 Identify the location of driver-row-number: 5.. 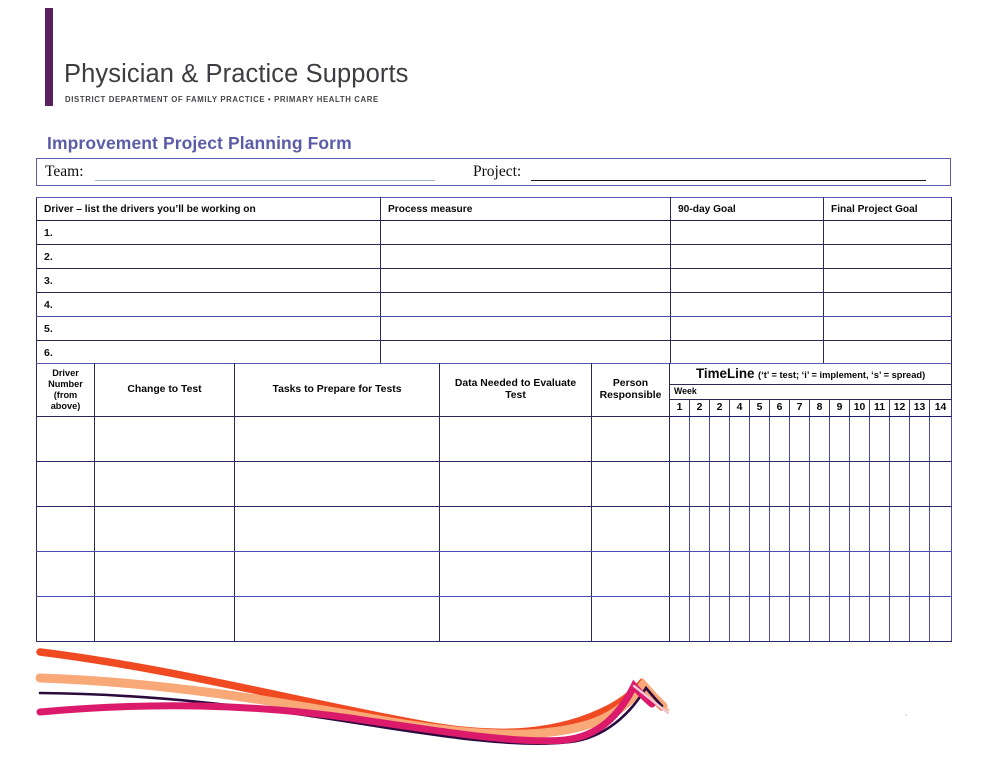
(208, 328).